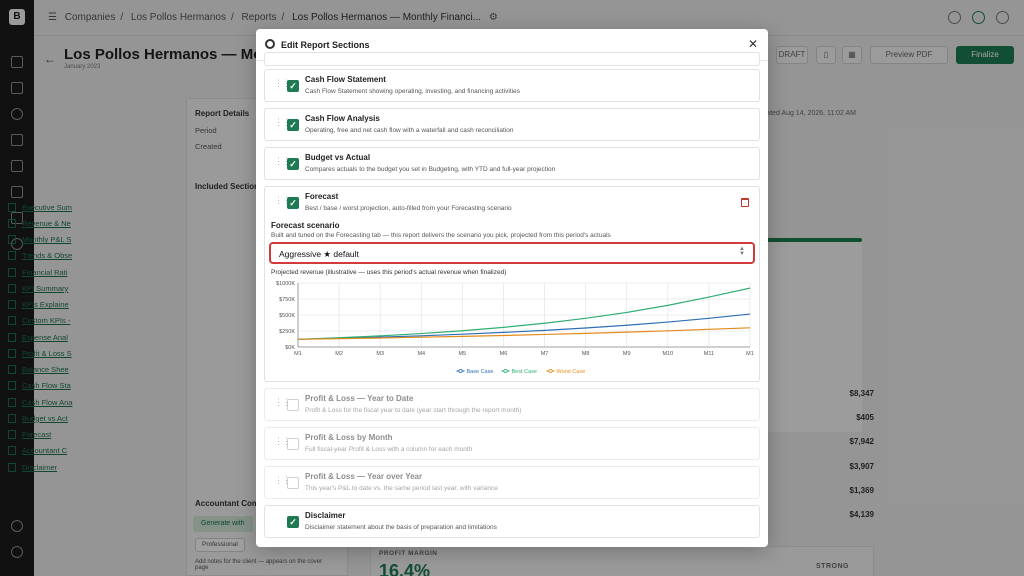 This screenshot has height=576, width=1024. I want to click on x-tick-label: M10, so click(667, 354).